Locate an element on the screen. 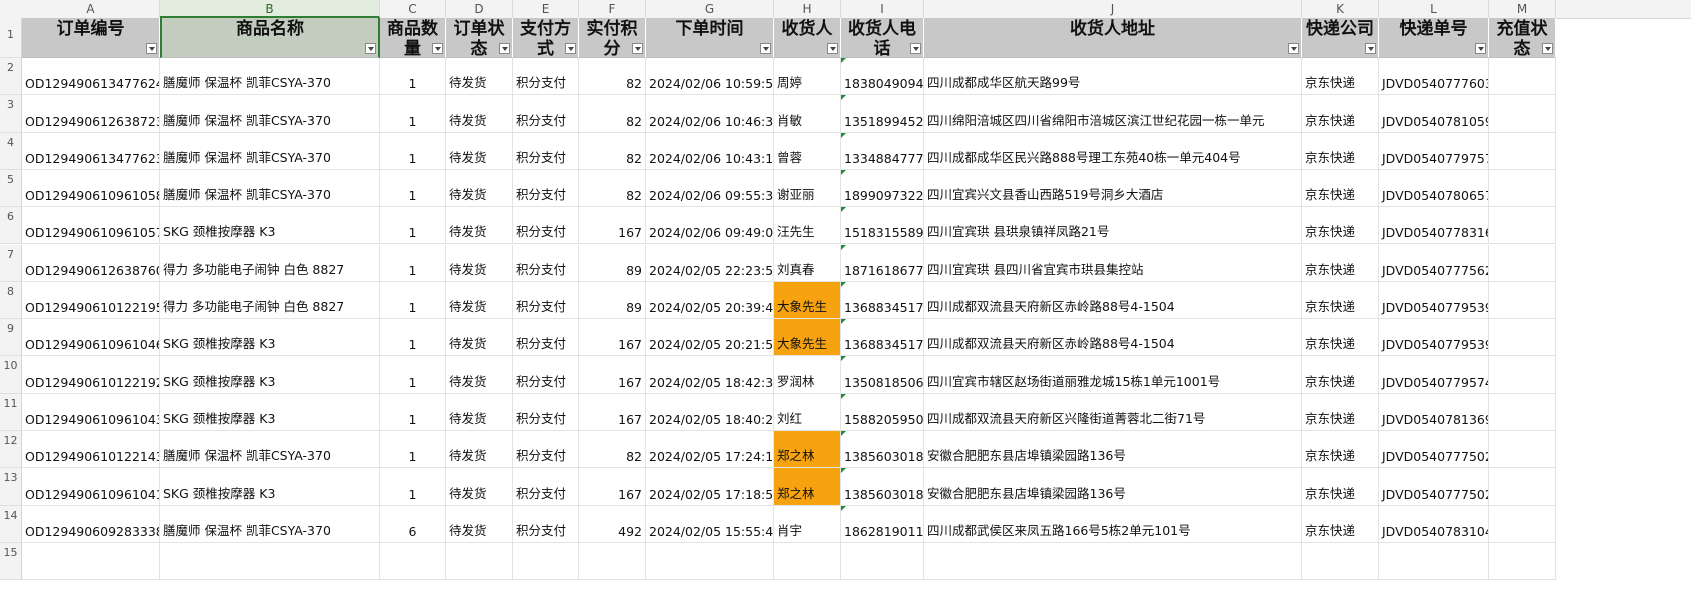 This screenshot has height=600, width=1691. header-cell: 下单时间 is located at coordinates (710, 38).